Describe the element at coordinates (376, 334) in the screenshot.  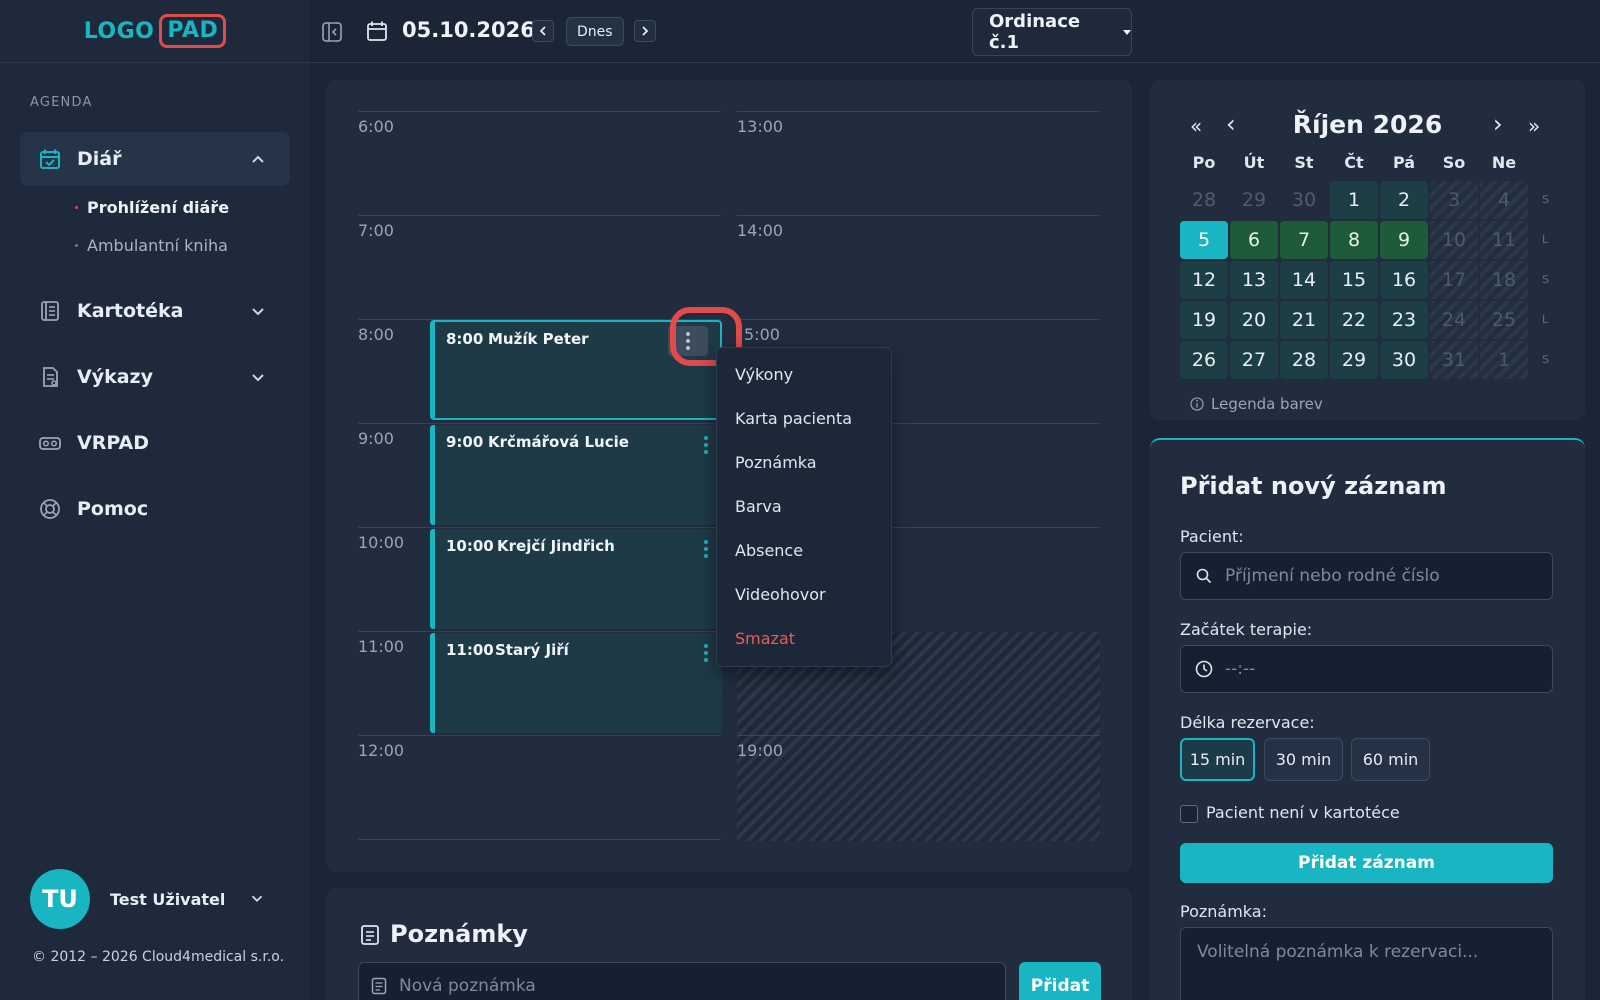
I see `time-label: 8:00` at that location.